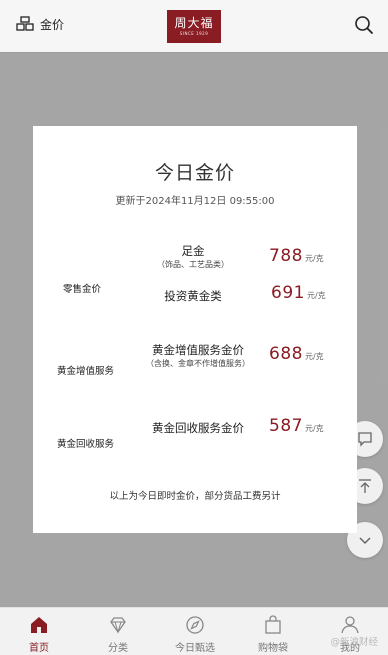 This screenshot has height=655, width=388. What do you see at coordinates (364, 25) in the screenshot?
I see `search-icon` at bounding box center [364, 25].